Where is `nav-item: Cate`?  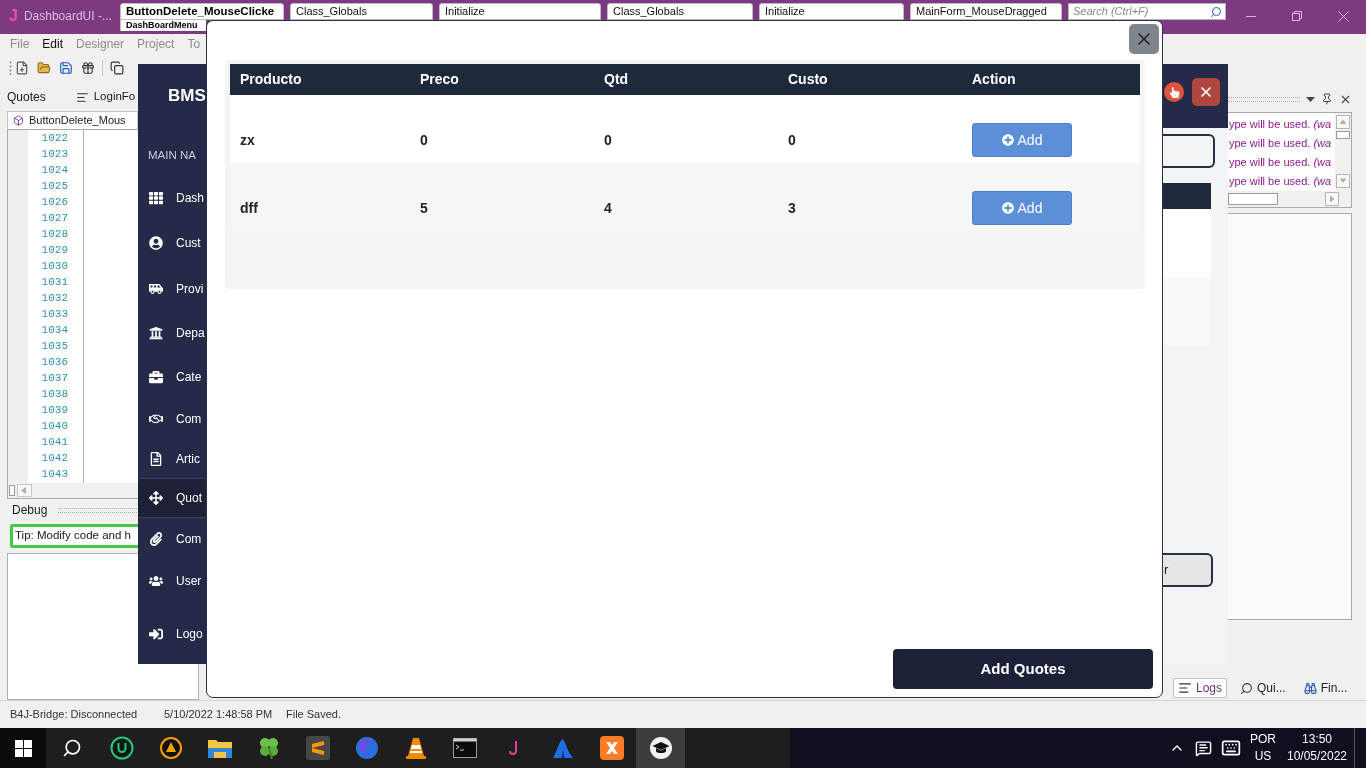
nav-item: Cate is located at coordinates (172, 377).